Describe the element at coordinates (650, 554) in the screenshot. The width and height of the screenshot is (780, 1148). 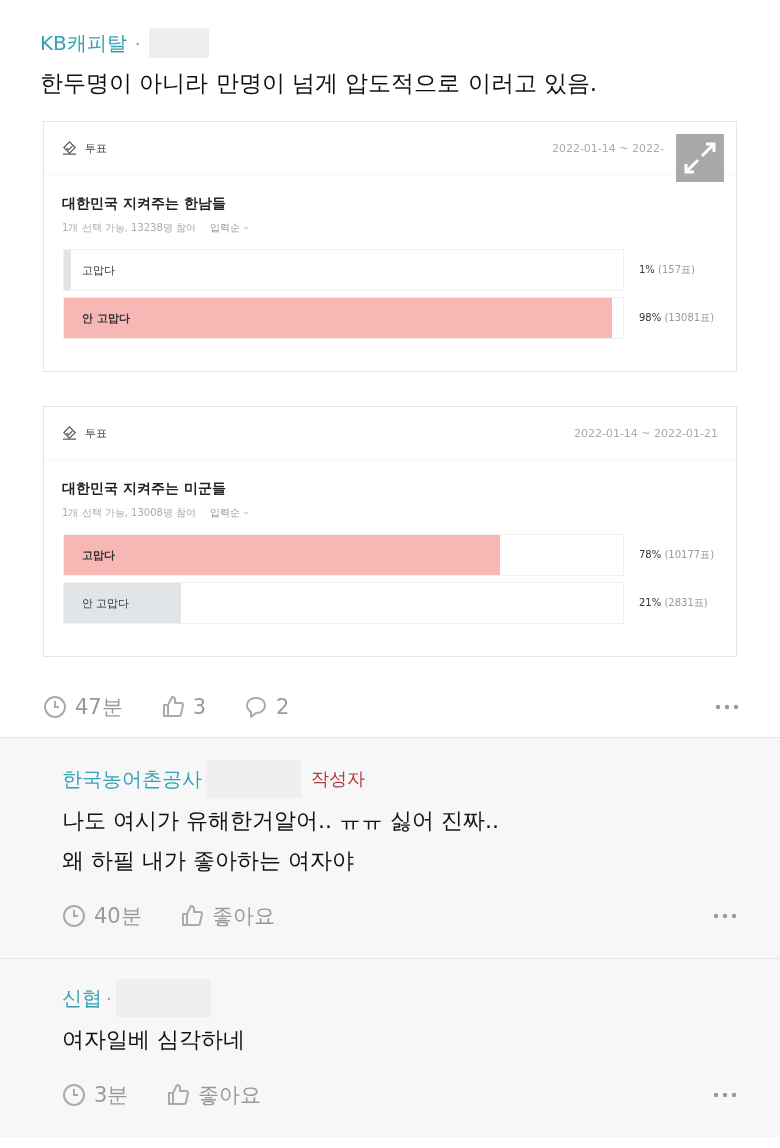
I see `vote-percent: 78%` at that location.